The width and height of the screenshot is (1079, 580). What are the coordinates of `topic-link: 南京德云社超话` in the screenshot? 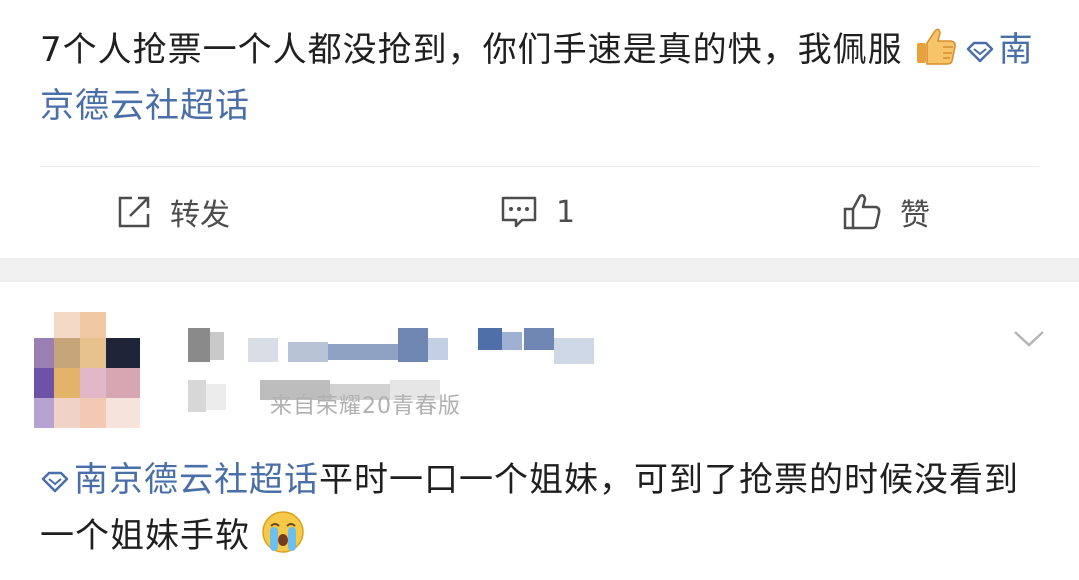 It's located at (179, 480).